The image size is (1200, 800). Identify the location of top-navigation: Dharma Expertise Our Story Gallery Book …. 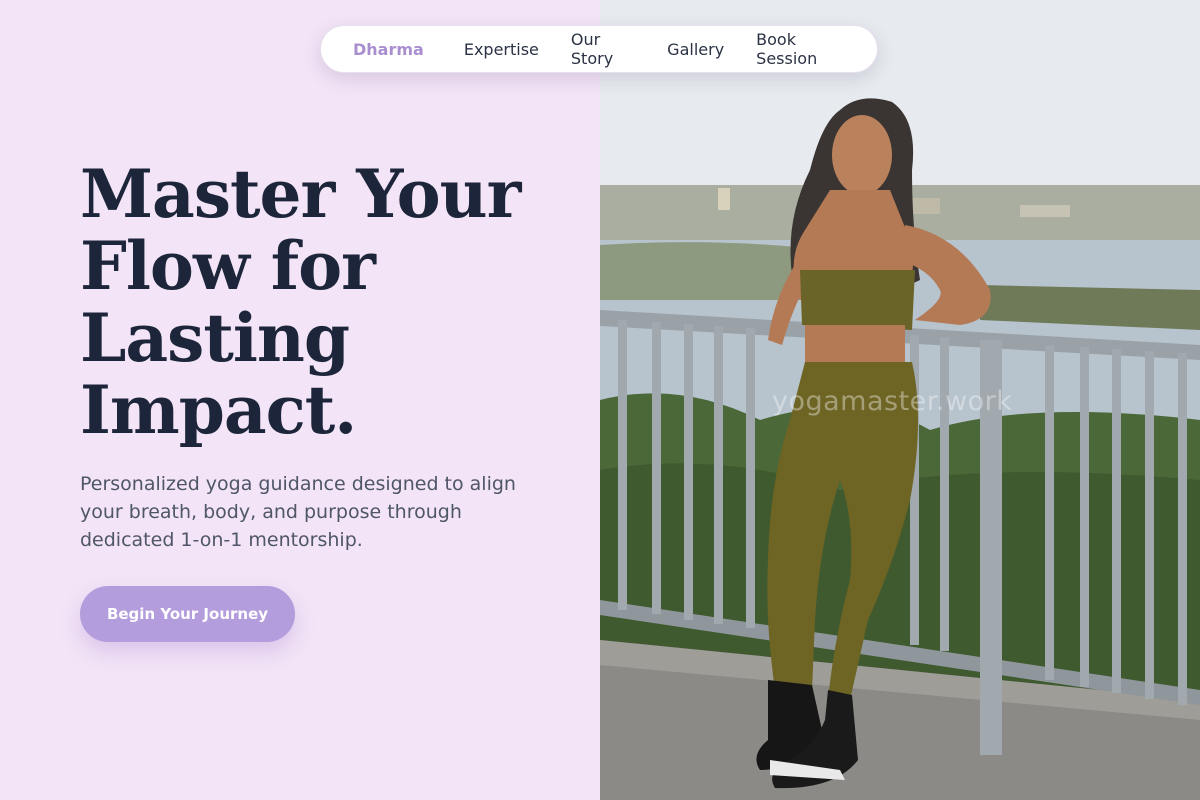
(599, 49).